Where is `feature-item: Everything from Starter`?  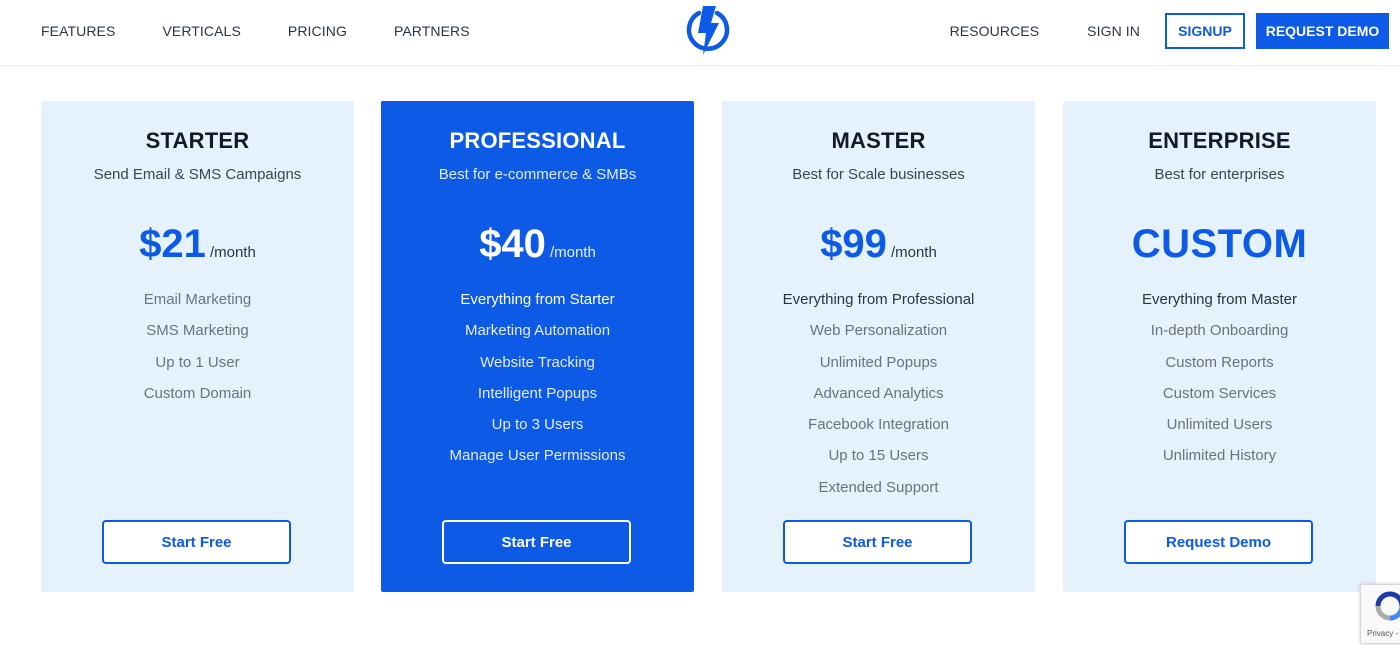
feature-item: Everything from Starter is located at coordinates (537, 299).